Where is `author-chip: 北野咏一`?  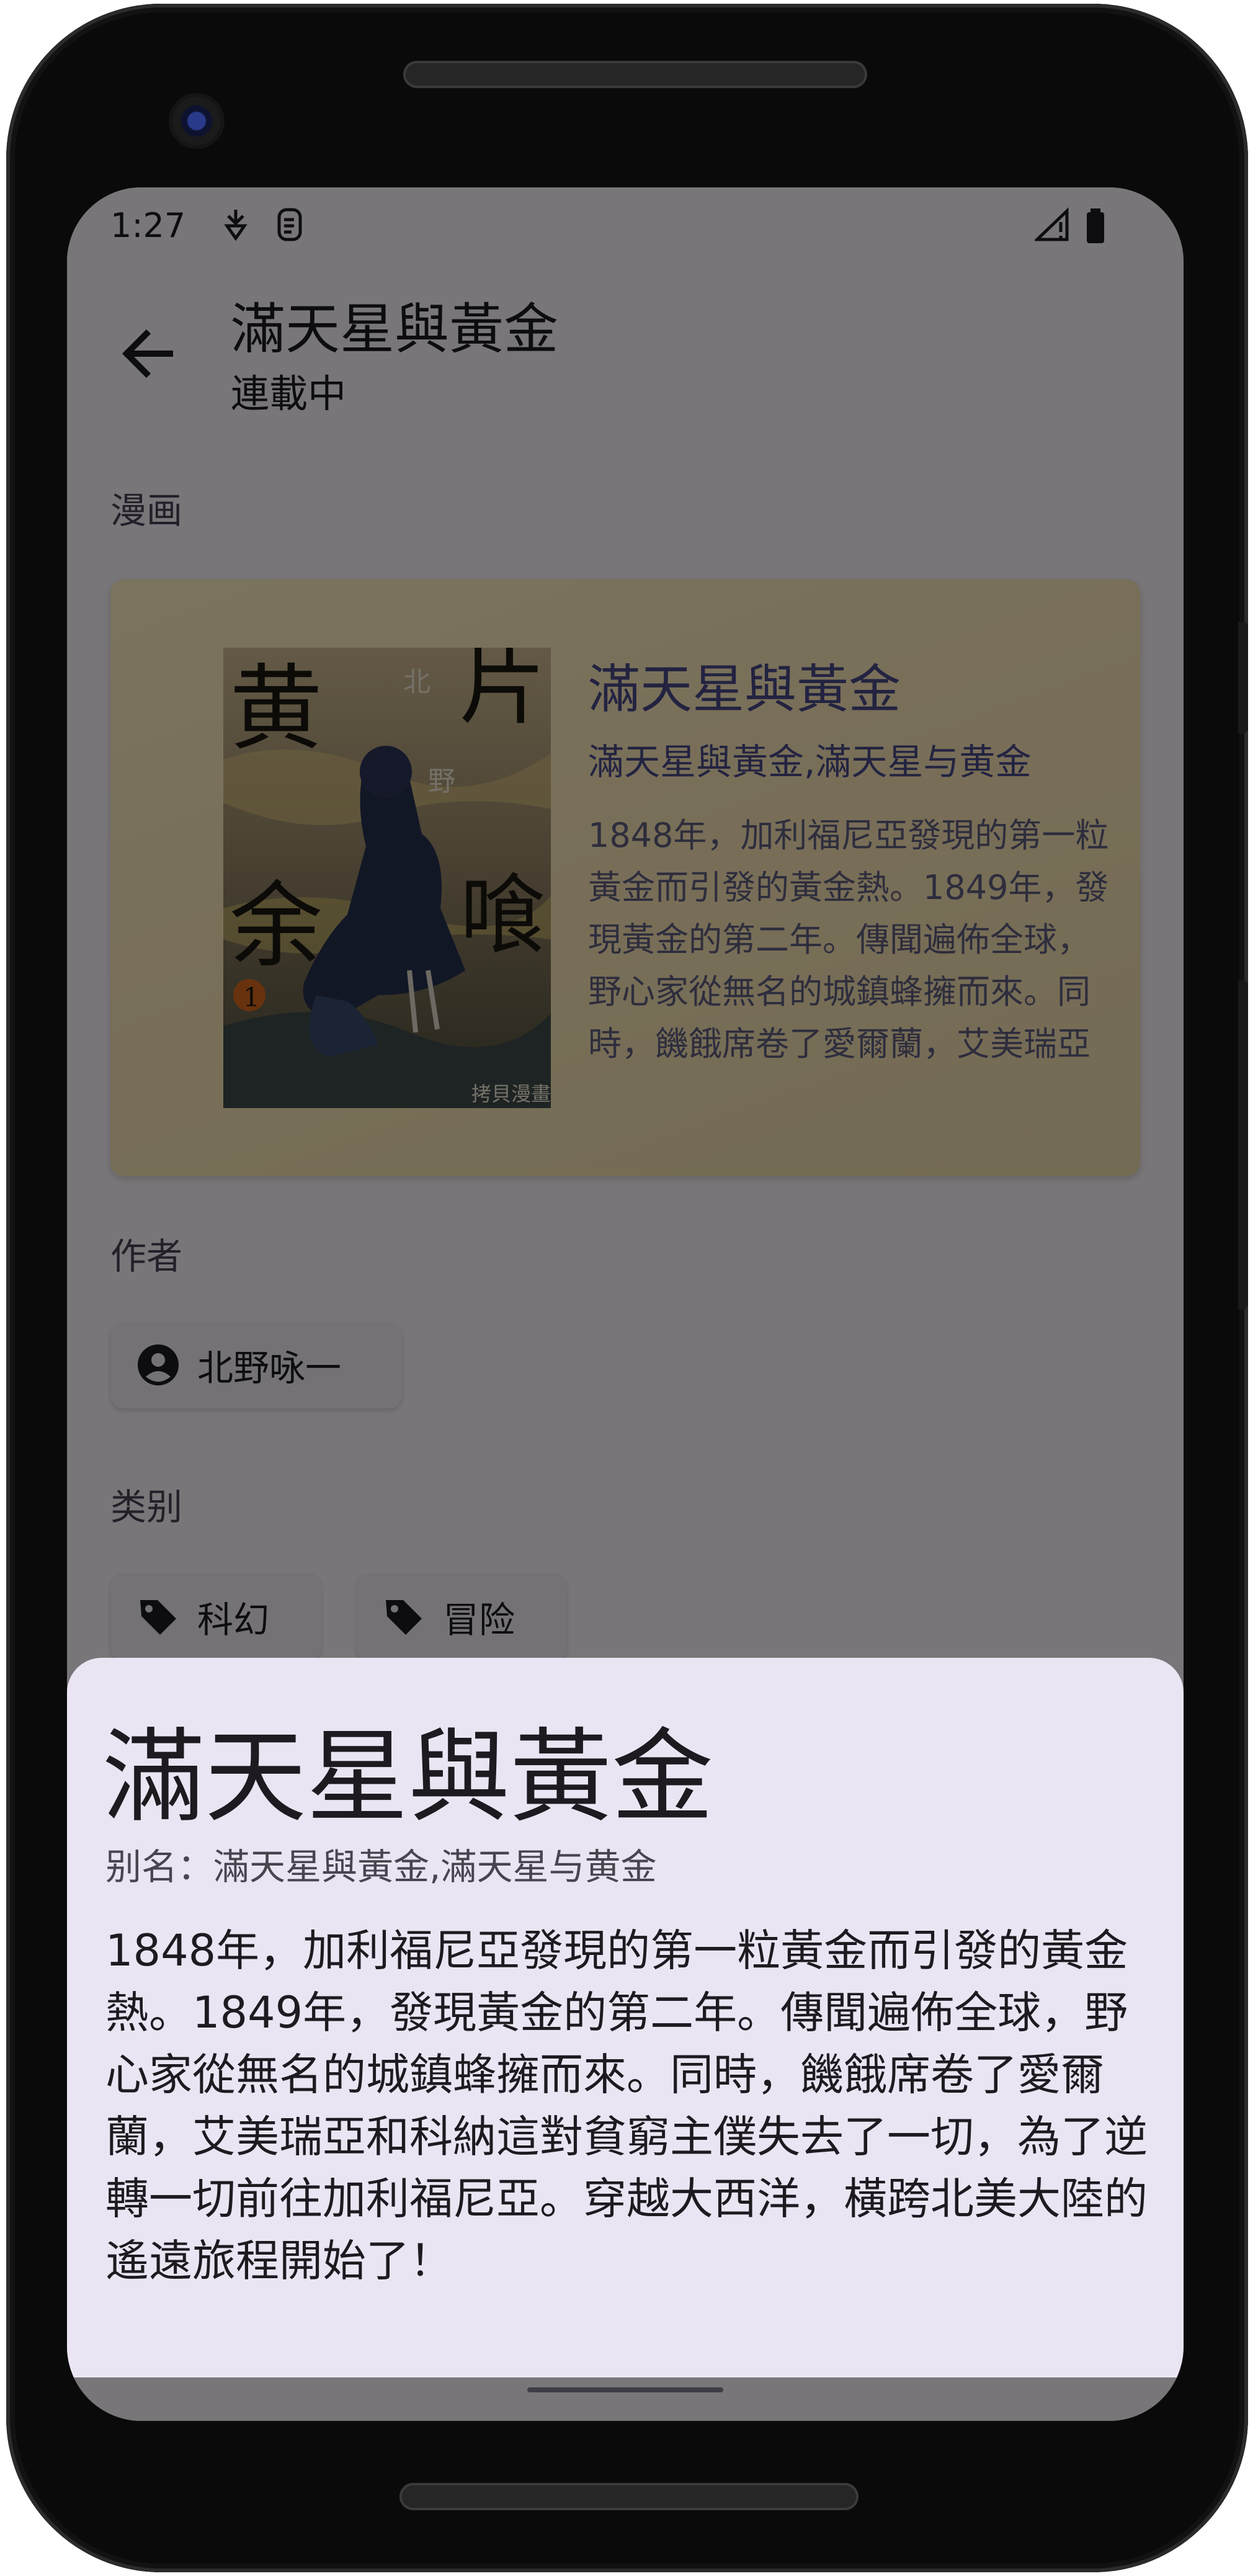 author-chip: 北野咏一 is located at coordinates (256, 1365).